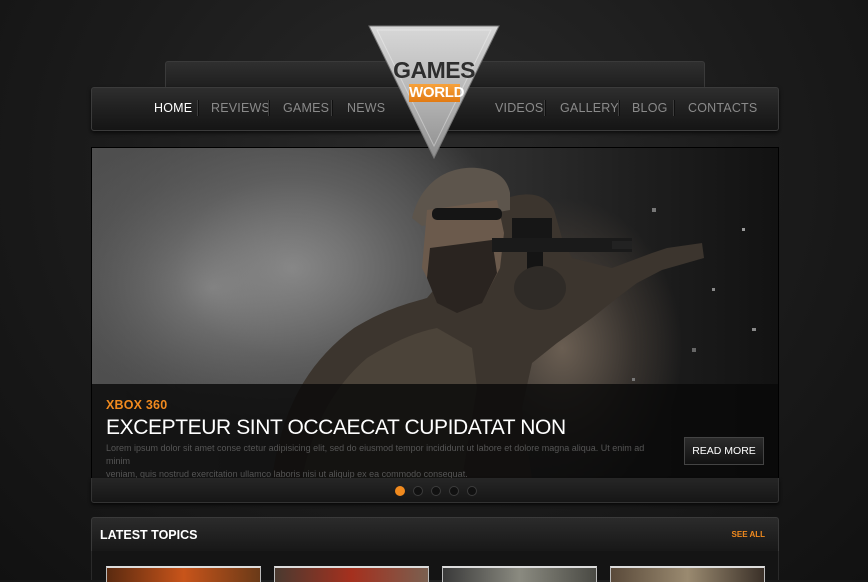 This screenshot has height=582, width=868. Describe the element at coordinates (149, 535) in the screenshot. I see `latest-topics-title: LATEST TOPICS` at that location.